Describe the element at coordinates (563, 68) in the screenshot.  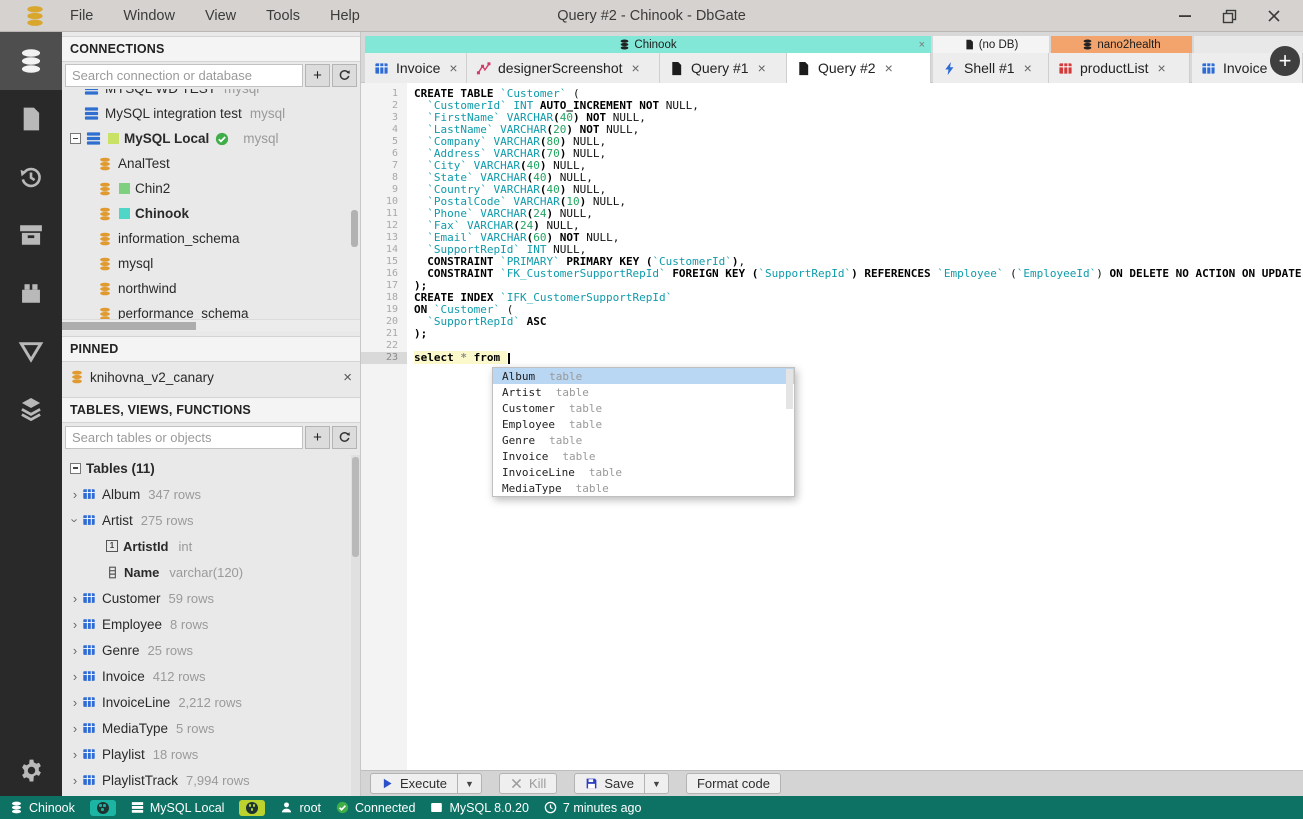
I see `tab-designerscreenshot: designerScreenshot ×` at that location.